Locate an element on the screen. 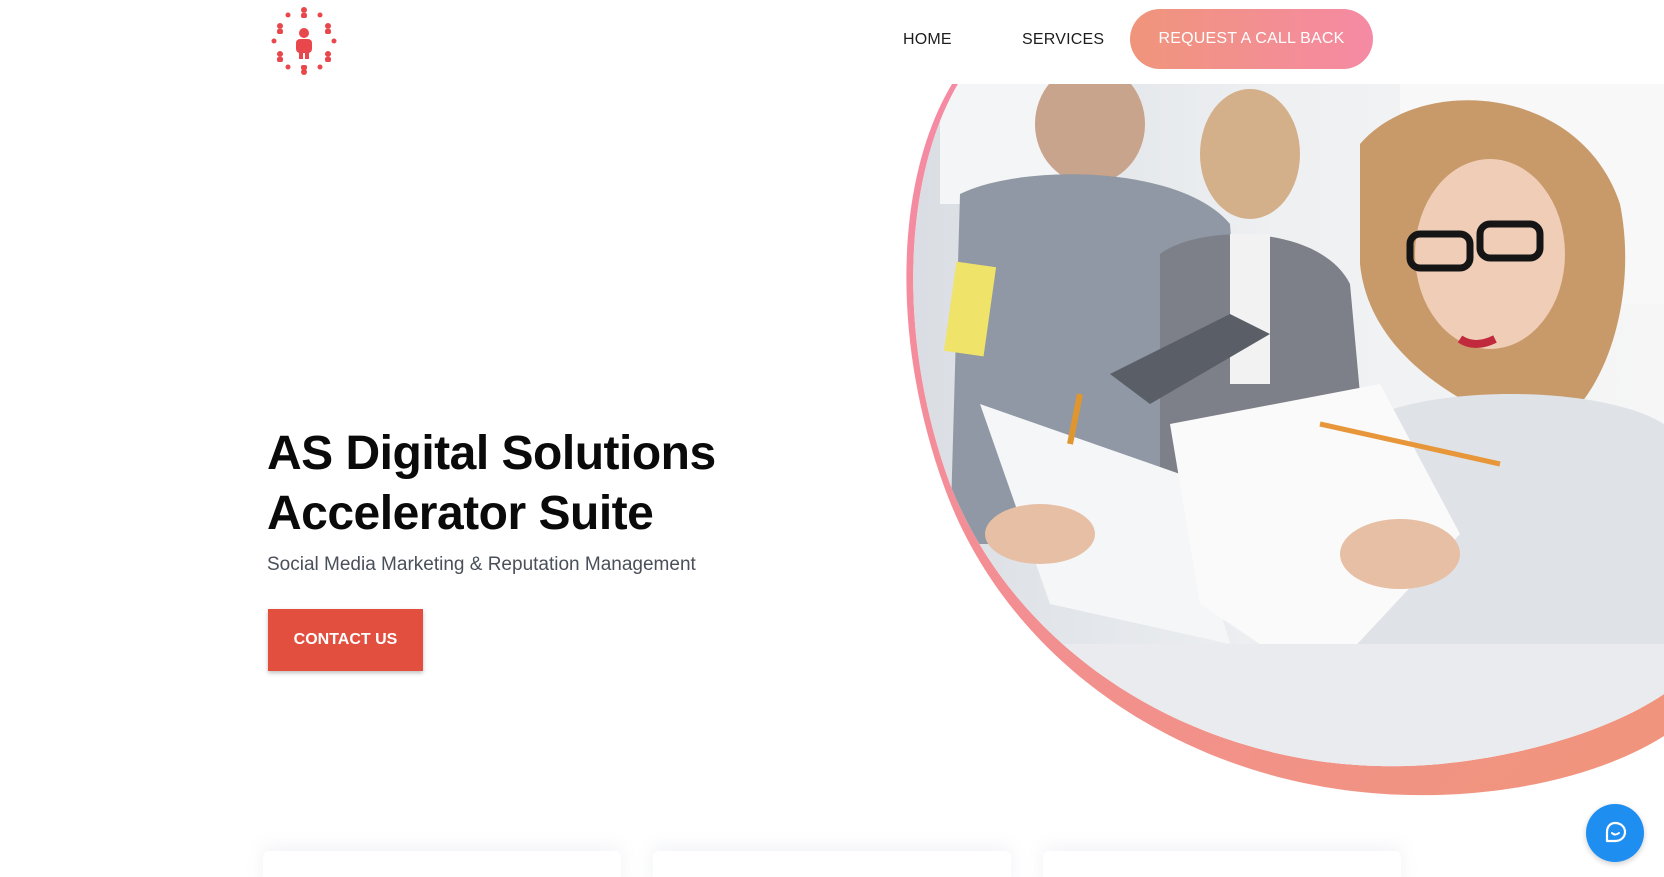  chat-icon is located at coordinates (1616, 832).